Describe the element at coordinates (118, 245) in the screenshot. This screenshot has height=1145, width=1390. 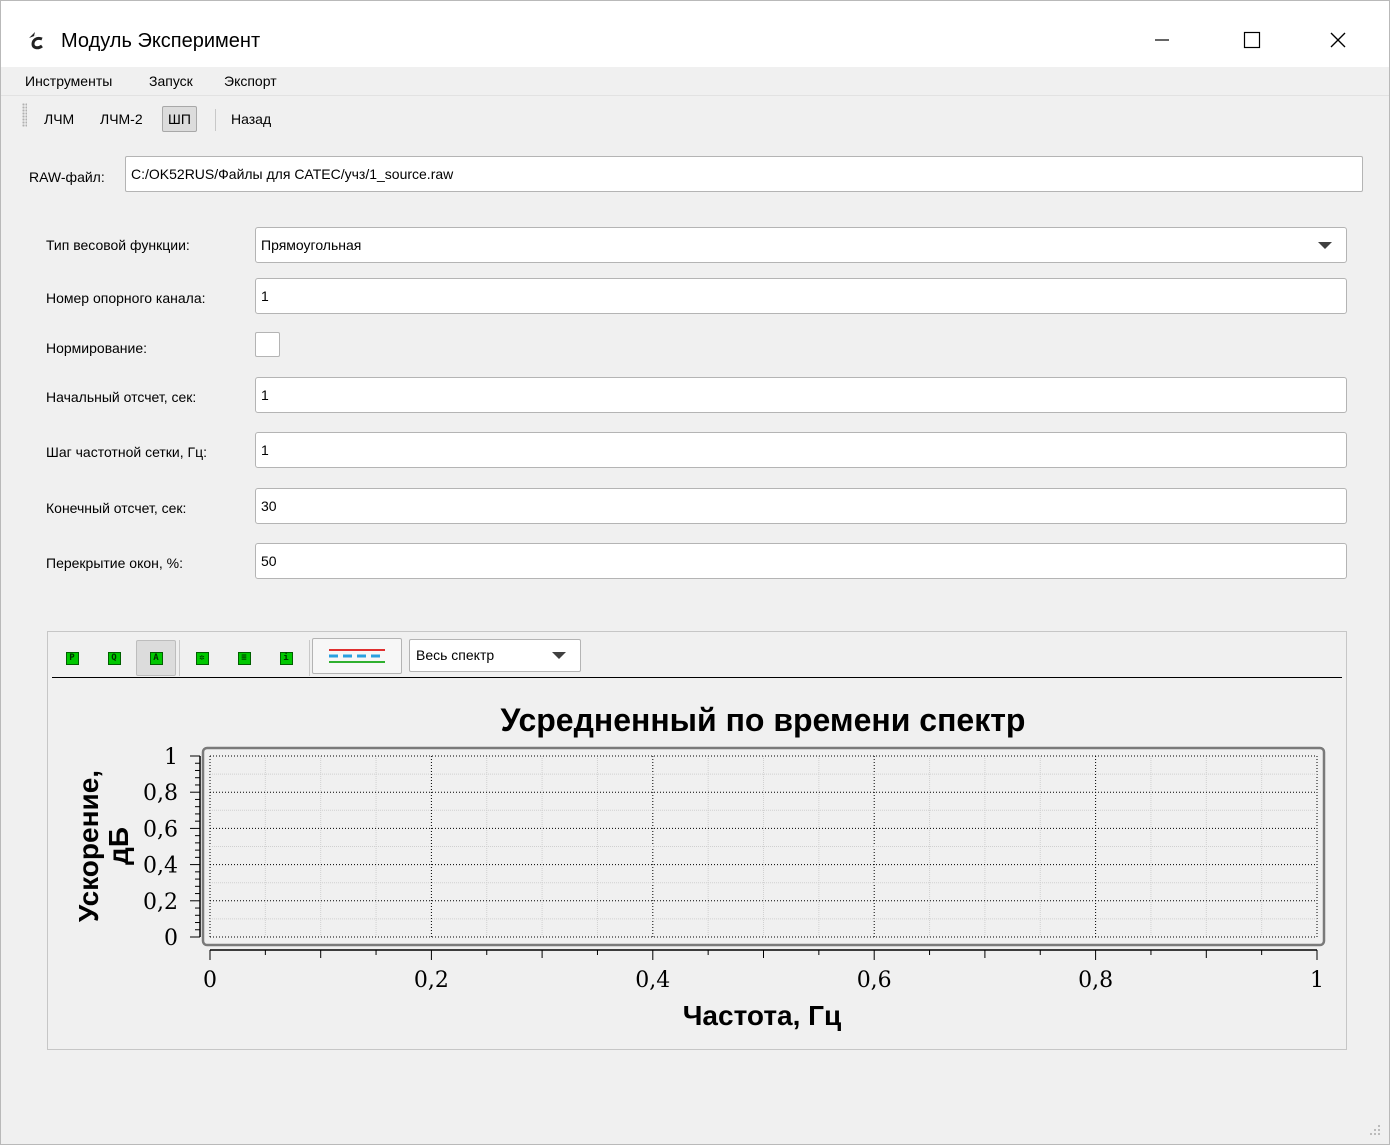
I see `window-type-label: Тип весовой функции:` at that location.